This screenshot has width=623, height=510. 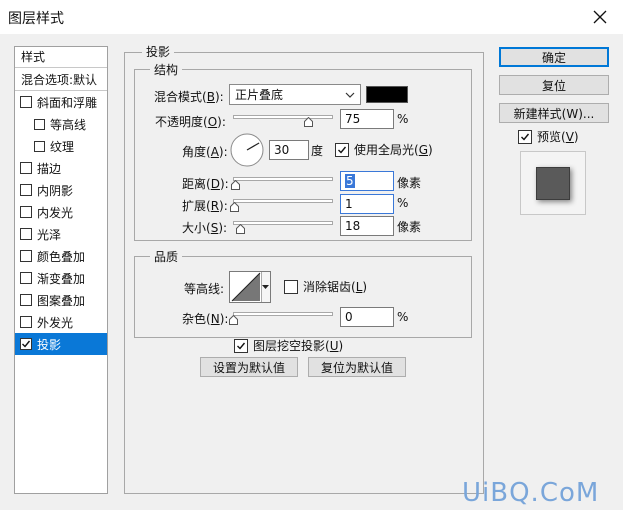 I want to click on opacity-label: 不透明度(O):, so click(x=190, y=122).